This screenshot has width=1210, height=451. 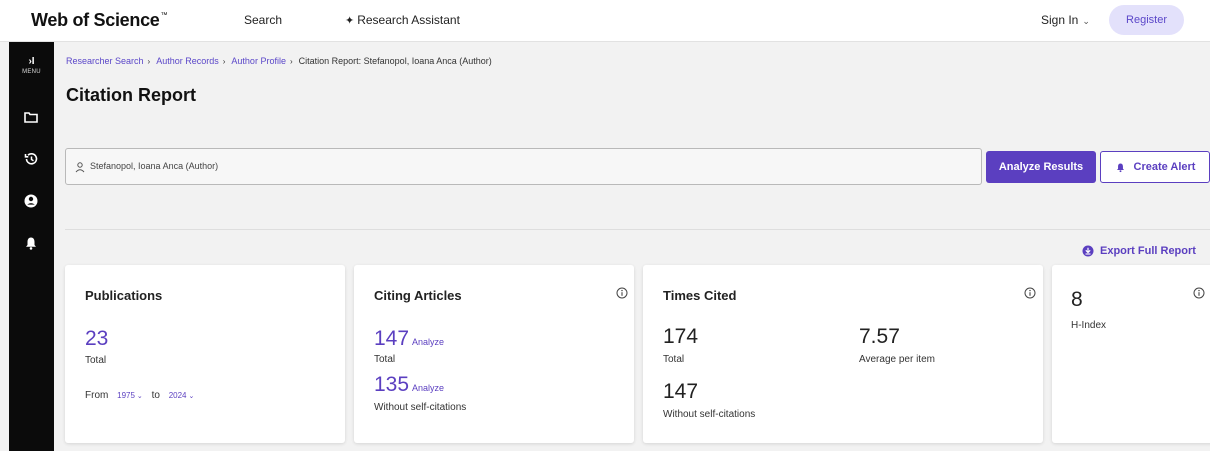 What do you see at coordinates (31, 159) in the screenshot?
I see `history-icon` at bounding box center [31, 159].